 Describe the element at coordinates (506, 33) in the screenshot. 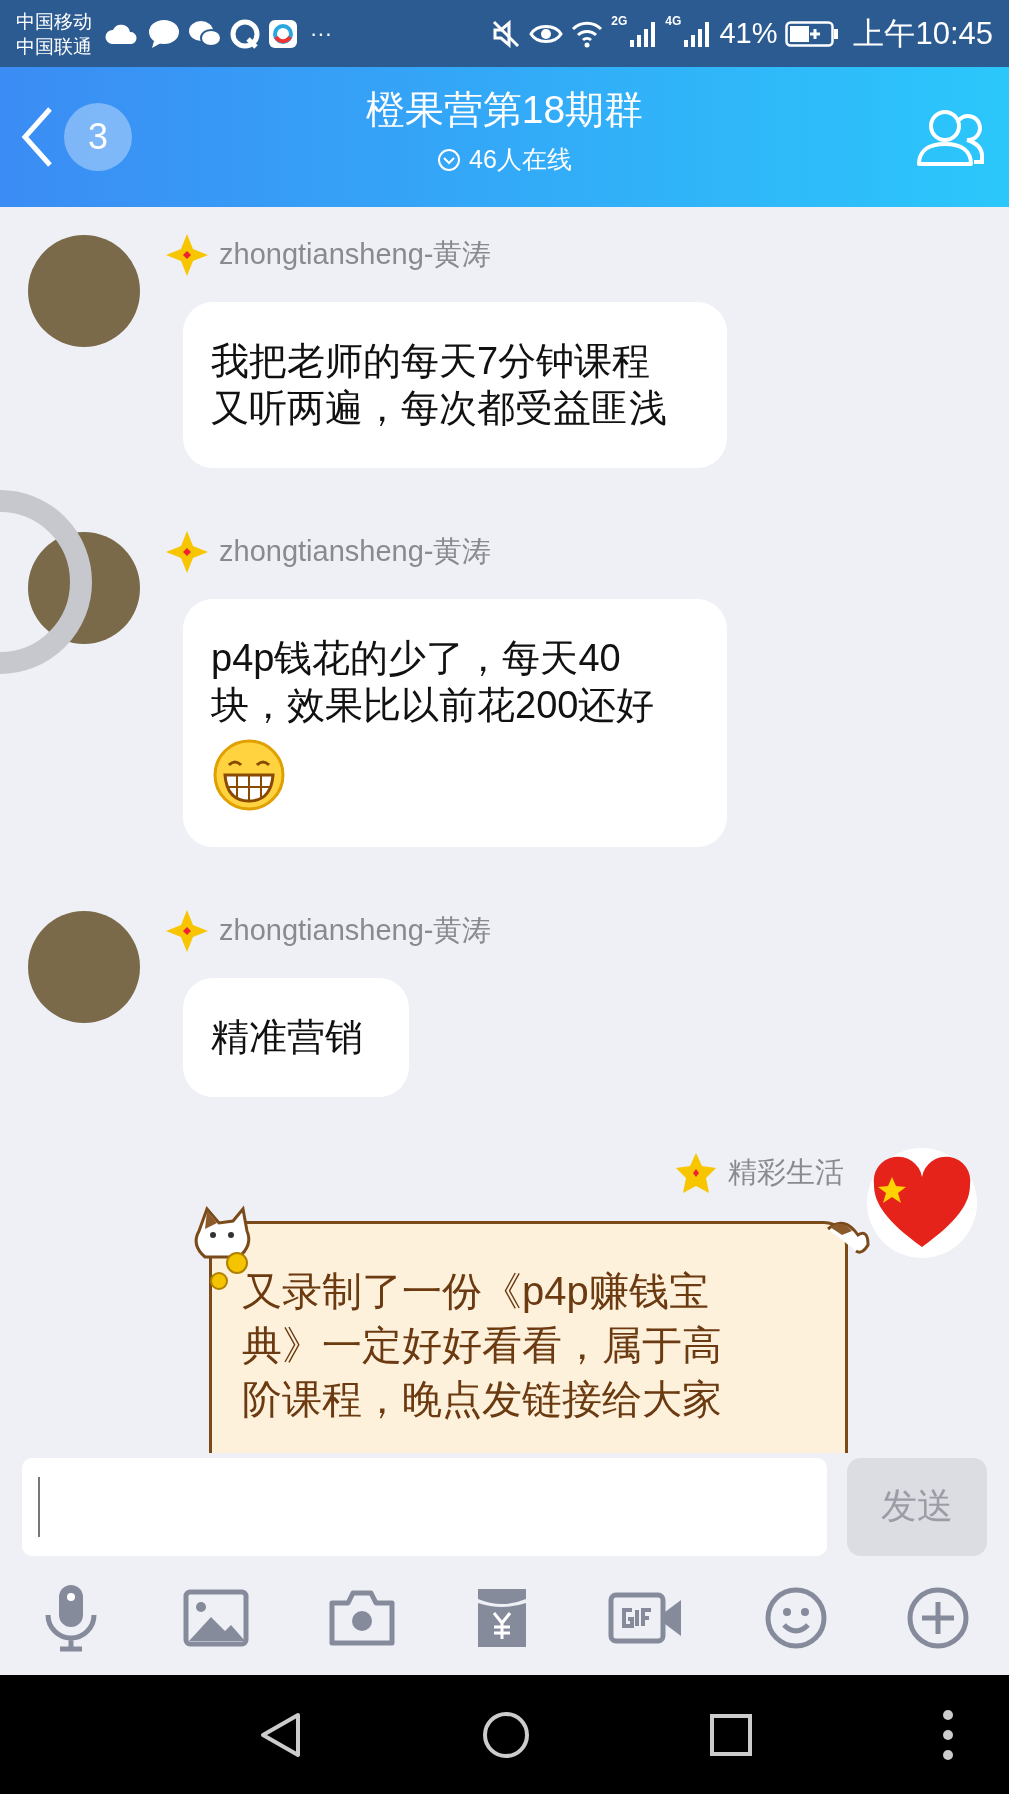

I see `mute-icon` at that location.